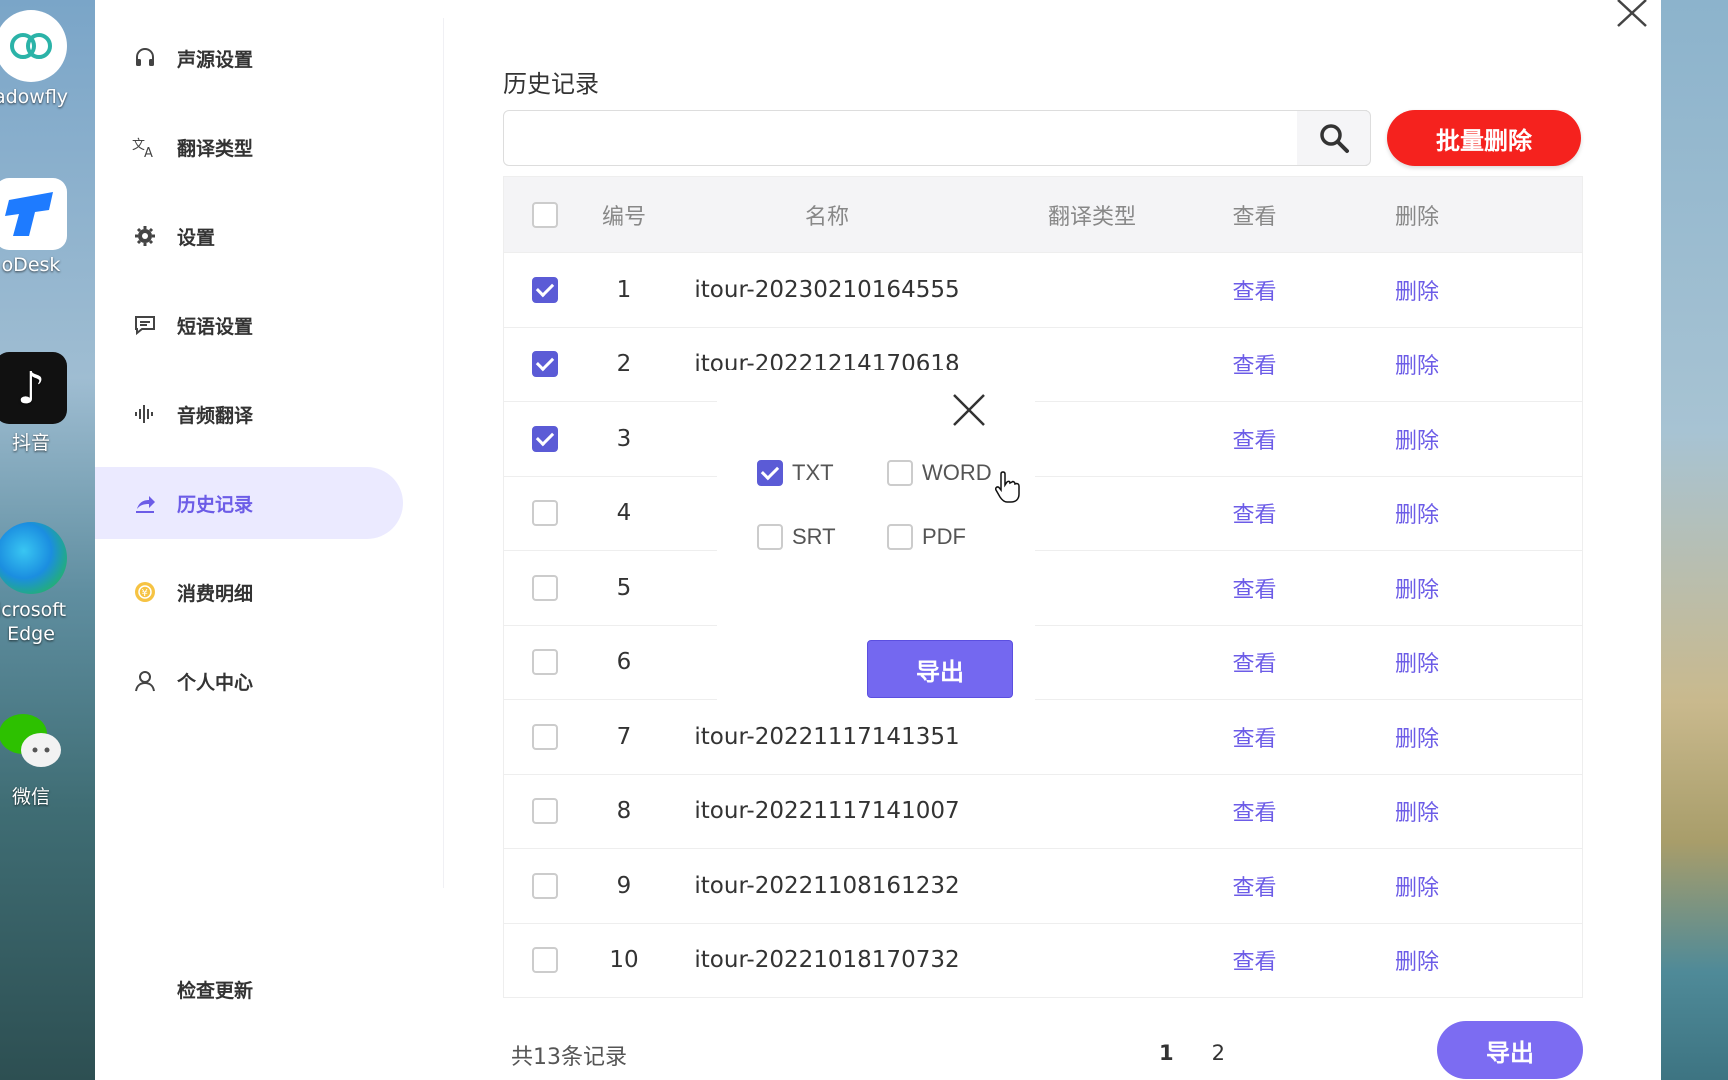  Describe the element at coordinates (795, 473) in the screenshot. I see `export-option-txt: TXT` at that location.